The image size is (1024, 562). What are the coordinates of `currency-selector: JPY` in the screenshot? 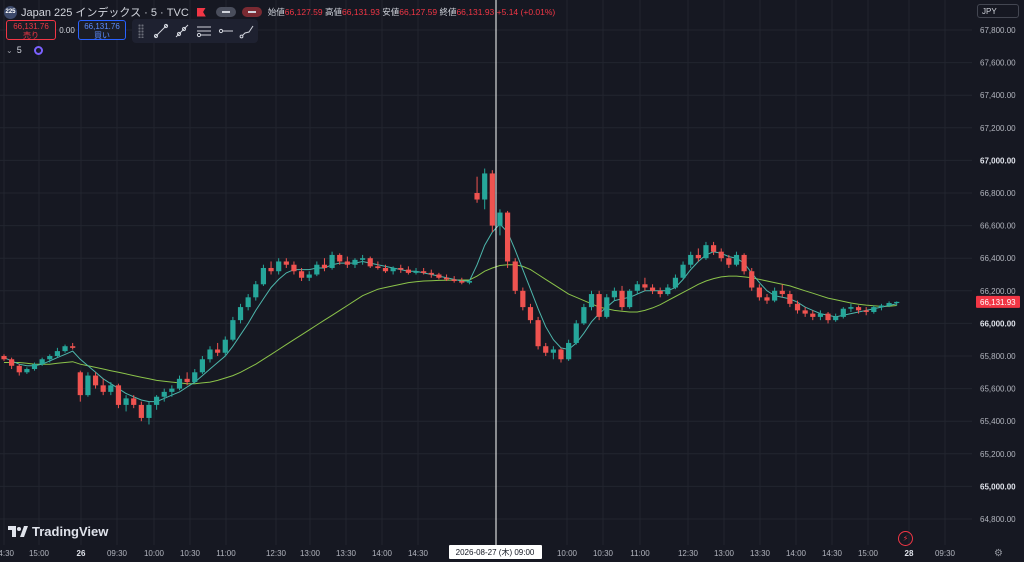 It's located at (998, 11).